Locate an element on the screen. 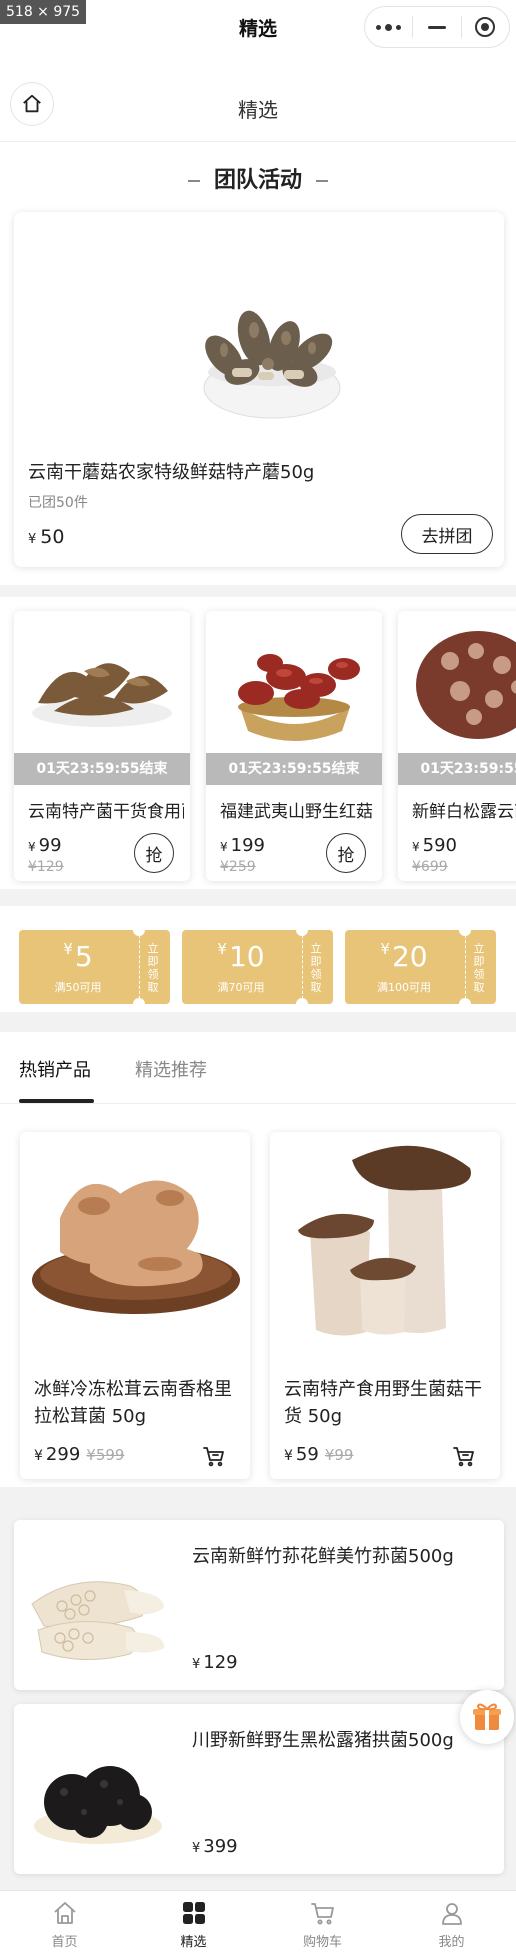 This screenshot has height=1953, width=516. tab-cart: 购物车 is located at coordinates (322, 1922).